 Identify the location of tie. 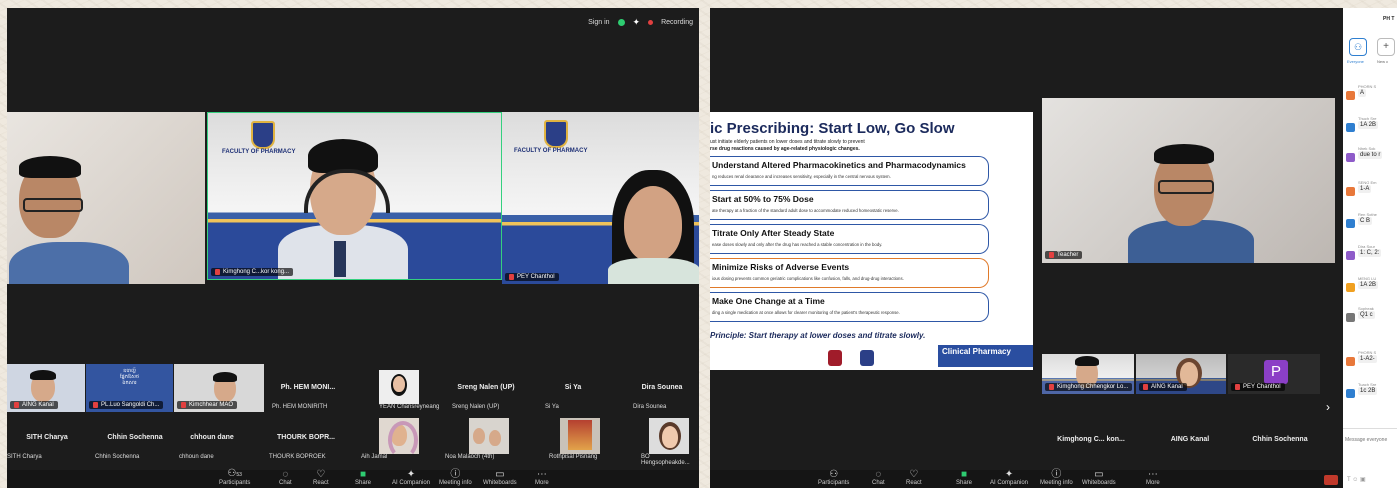
(340, 259).